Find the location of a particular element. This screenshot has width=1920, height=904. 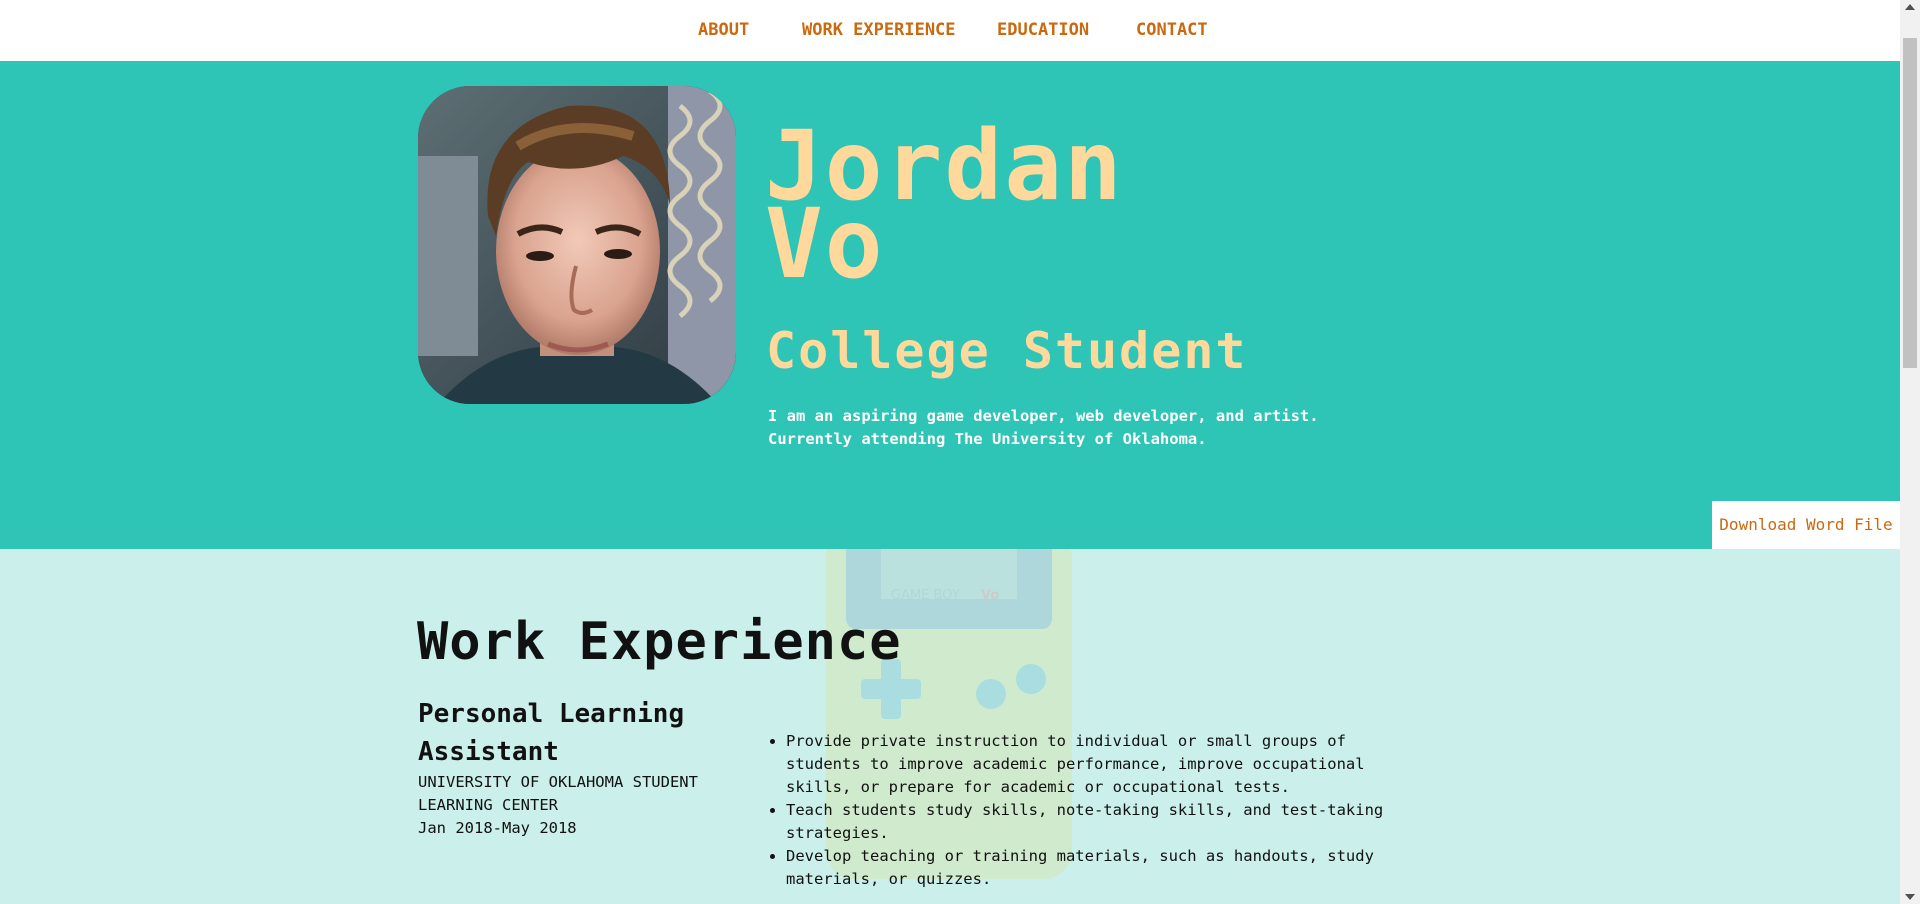

name-last: Vo is located at coordinates (825, 244).